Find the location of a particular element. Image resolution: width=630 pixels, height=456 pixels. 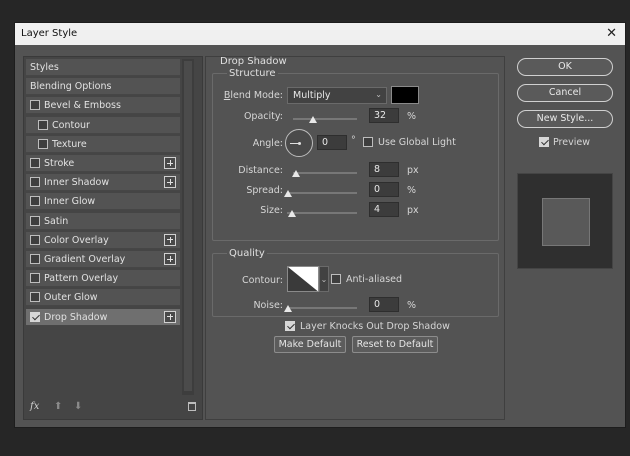

style-item-blending-options: Blending Options is located at coordinates (103, 87).